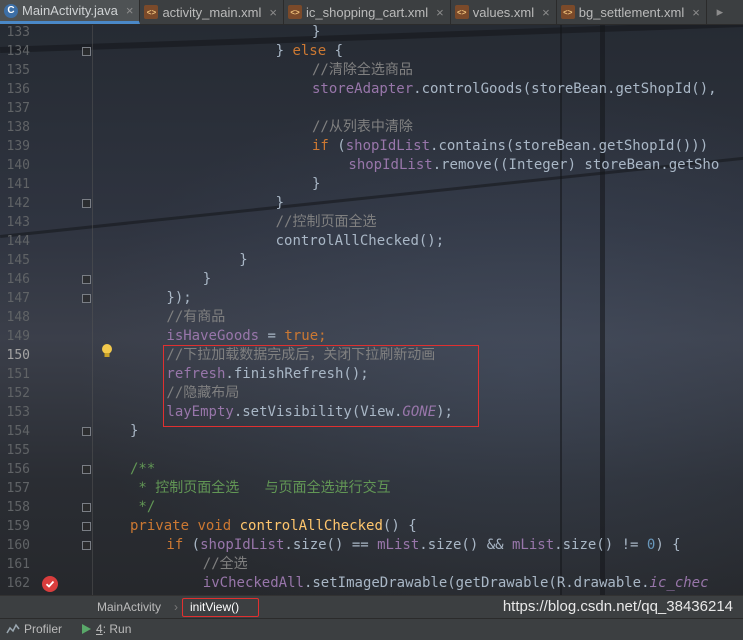 This screenshot has height=640, width=743. What do you see at coordinates (371, 629) in the screenshot?
I see `tool-window-bar: Profiler 4: Run` at bounding box center [371, 629].